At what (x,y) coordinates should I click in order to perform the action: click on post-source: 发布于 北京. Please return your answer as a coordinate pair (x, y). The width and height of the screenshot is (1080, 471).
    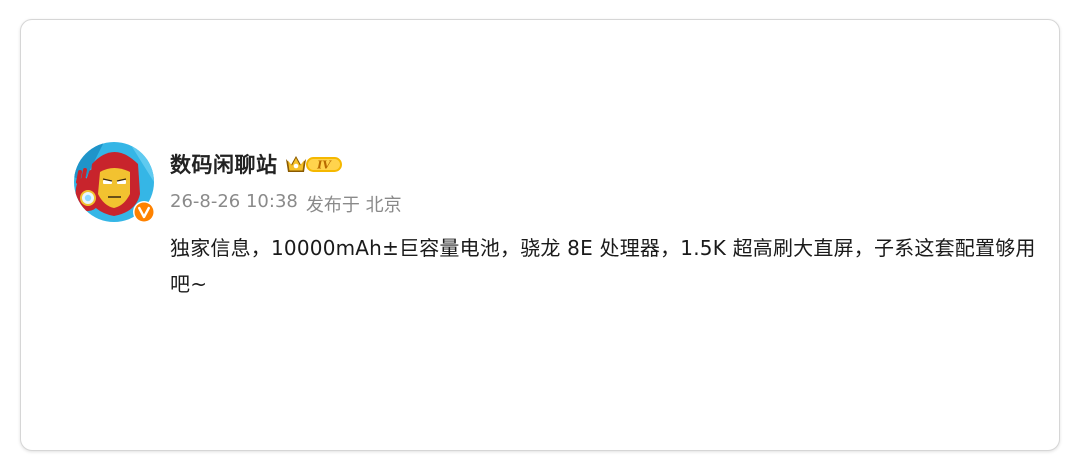
    Looking at the image, I should click on (353, 205).